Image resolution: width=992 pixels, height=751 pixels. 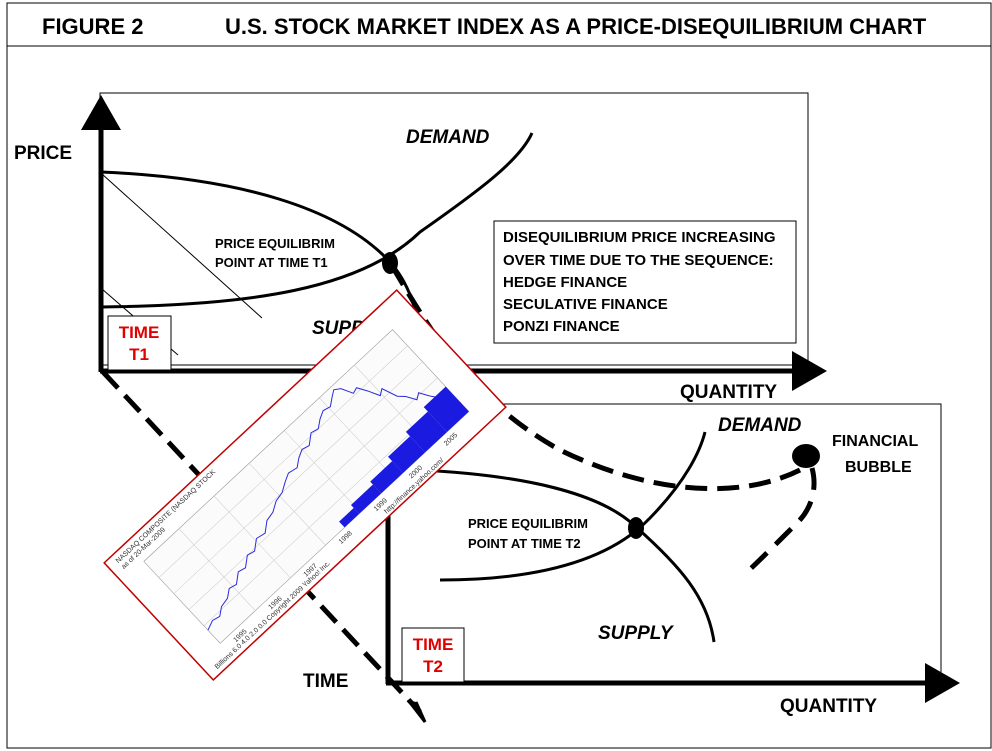 I want to click on box-line-3: HEDGE FINANCE, so click(x=565, y=282).